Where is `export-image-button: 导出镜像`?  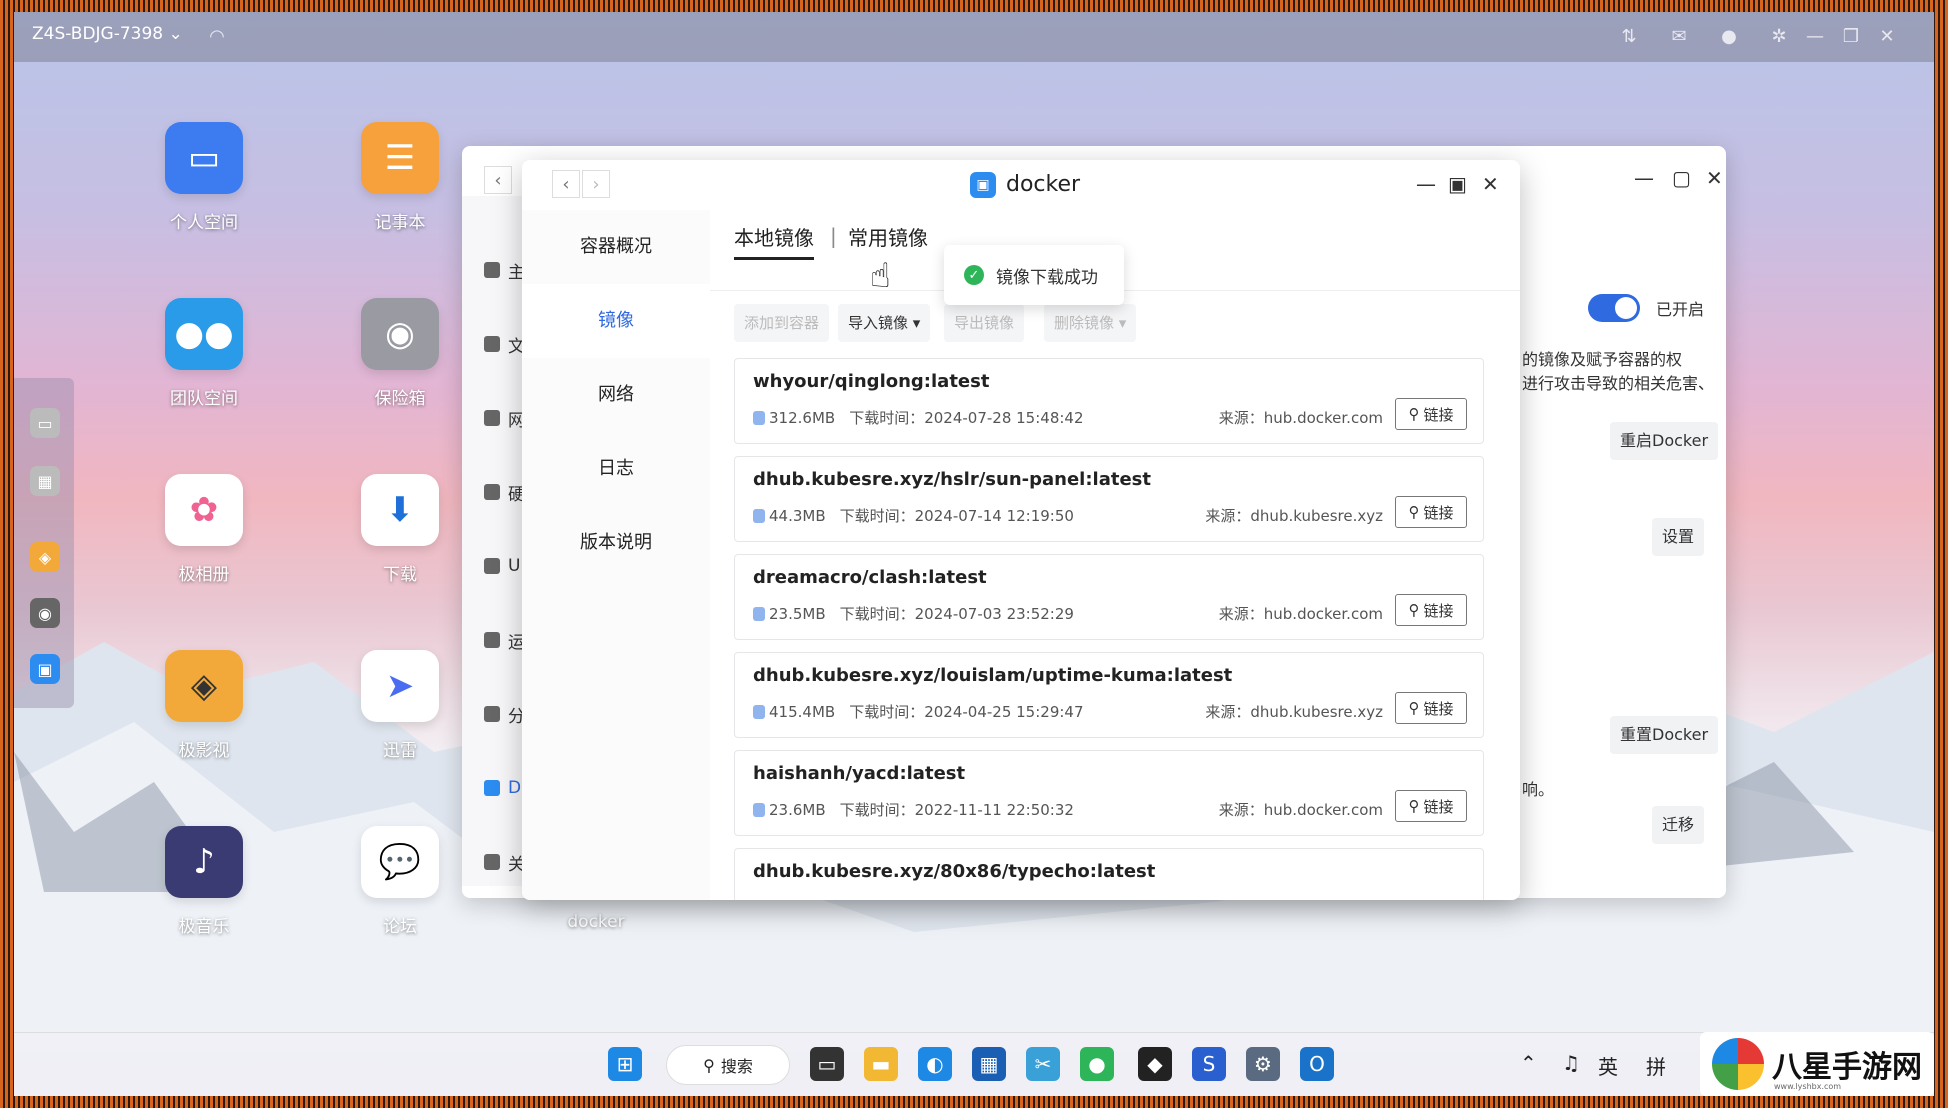
export-image-button: 导出镜像 is located at coordinates (984, 323).